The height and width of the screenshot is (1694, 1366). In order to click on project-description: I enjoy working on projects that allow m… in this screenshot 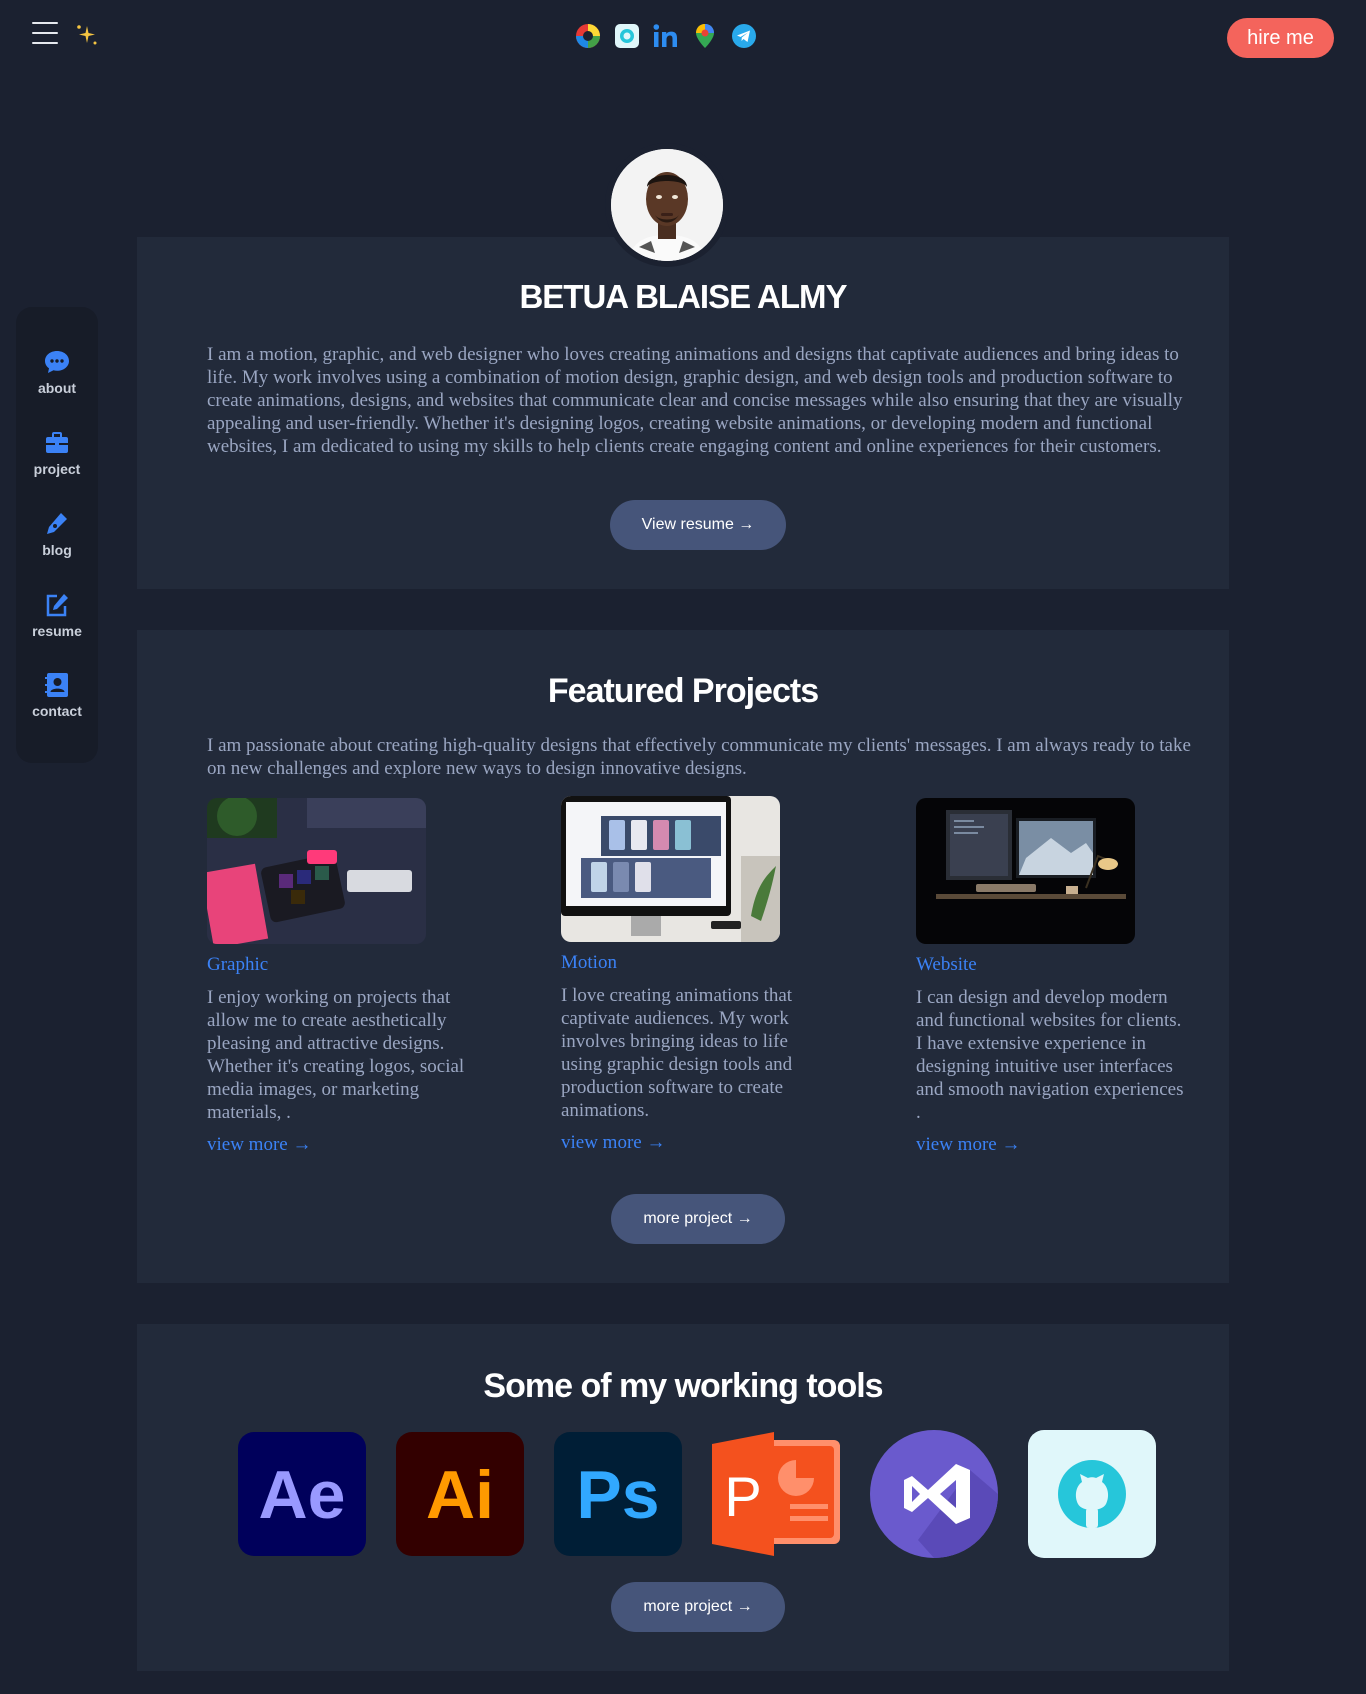, I will do `click(336, 1055)`.